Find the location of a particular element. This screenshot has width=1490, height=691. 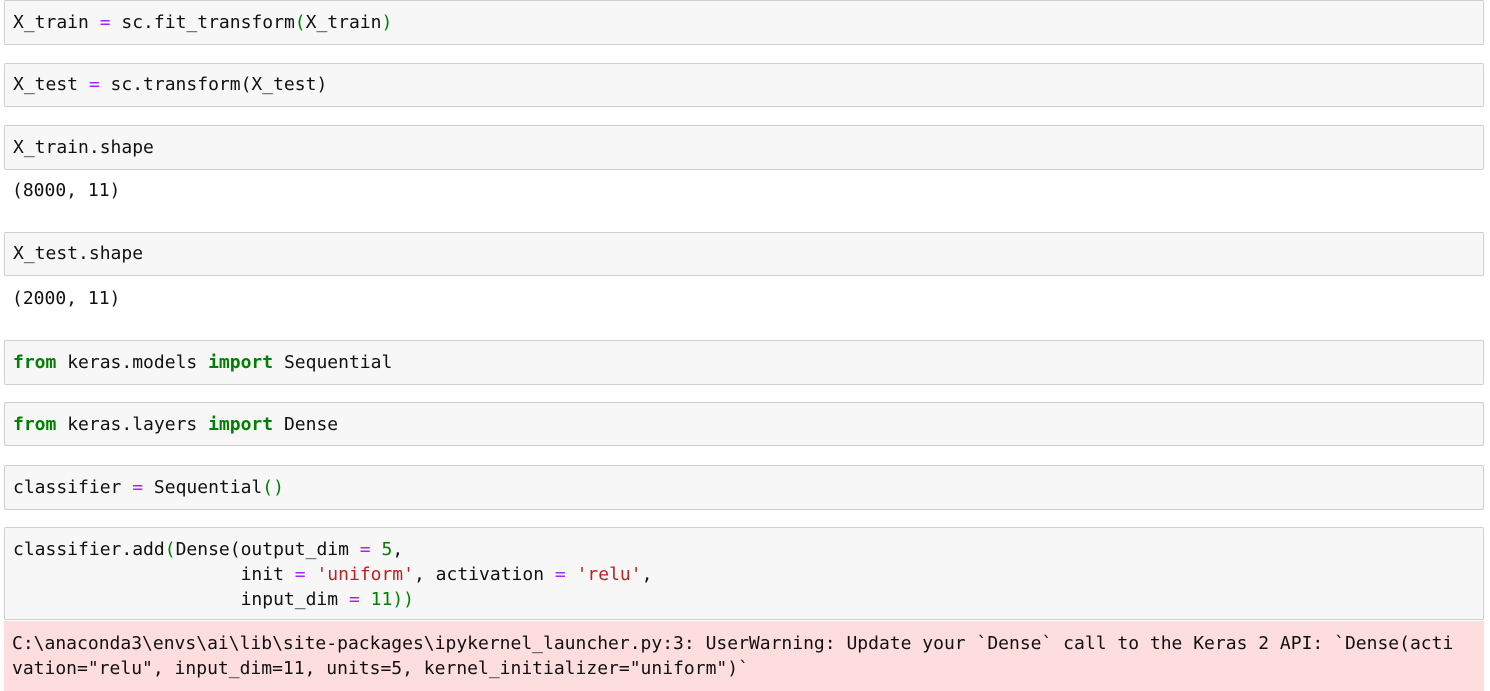

code-token: keras.layers is located at coordinates (132, 424).